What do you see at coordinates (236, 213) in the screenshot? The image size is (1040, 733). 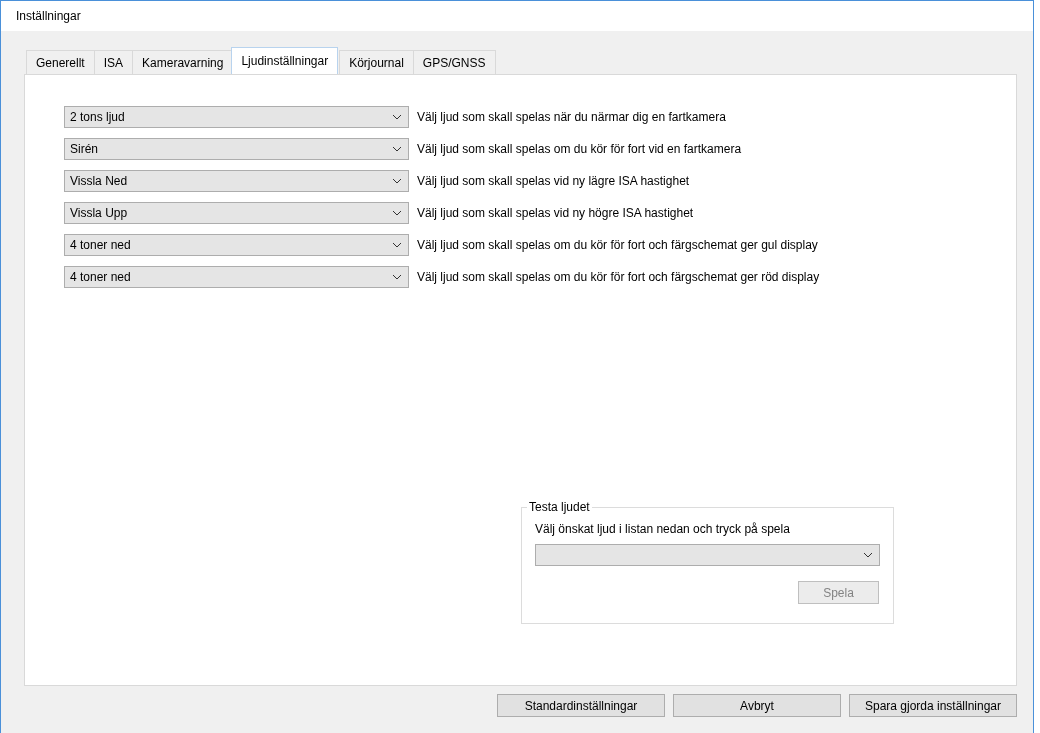 I see `sound-dropdown: Vissla Upp` at bounding box center [236, 213].